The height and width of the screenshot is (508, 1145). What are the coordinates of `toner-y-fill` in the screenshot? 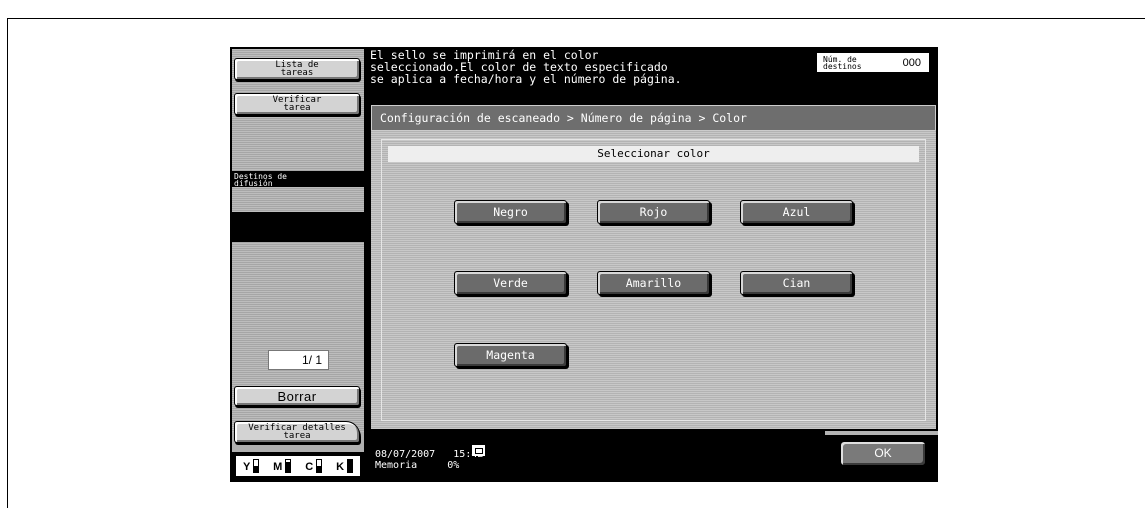 It's located at (256, 469).